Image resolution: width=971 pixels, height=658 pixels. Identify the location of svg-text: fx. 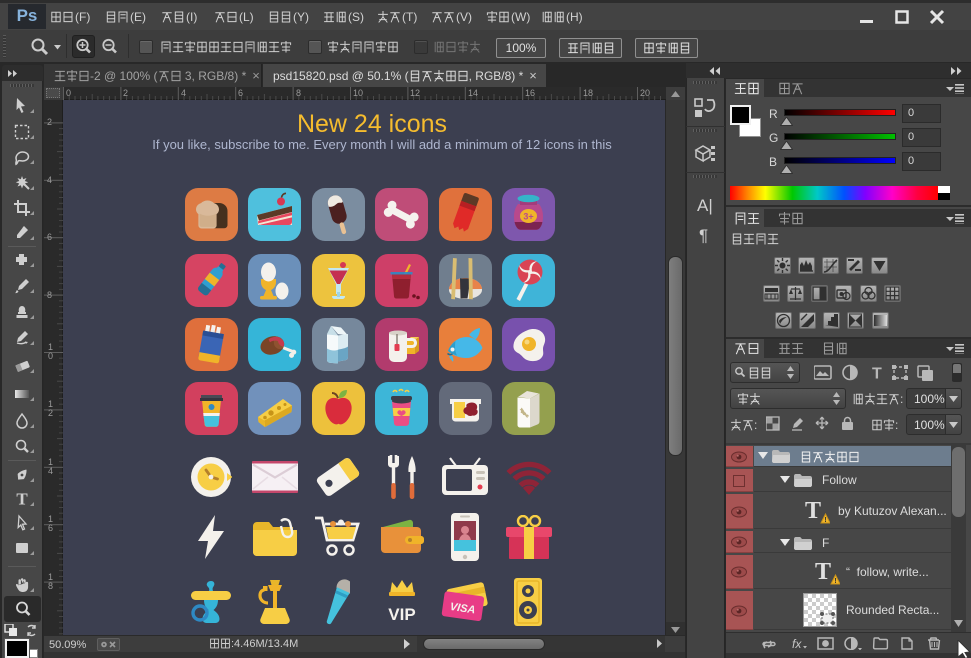
(797, 643).